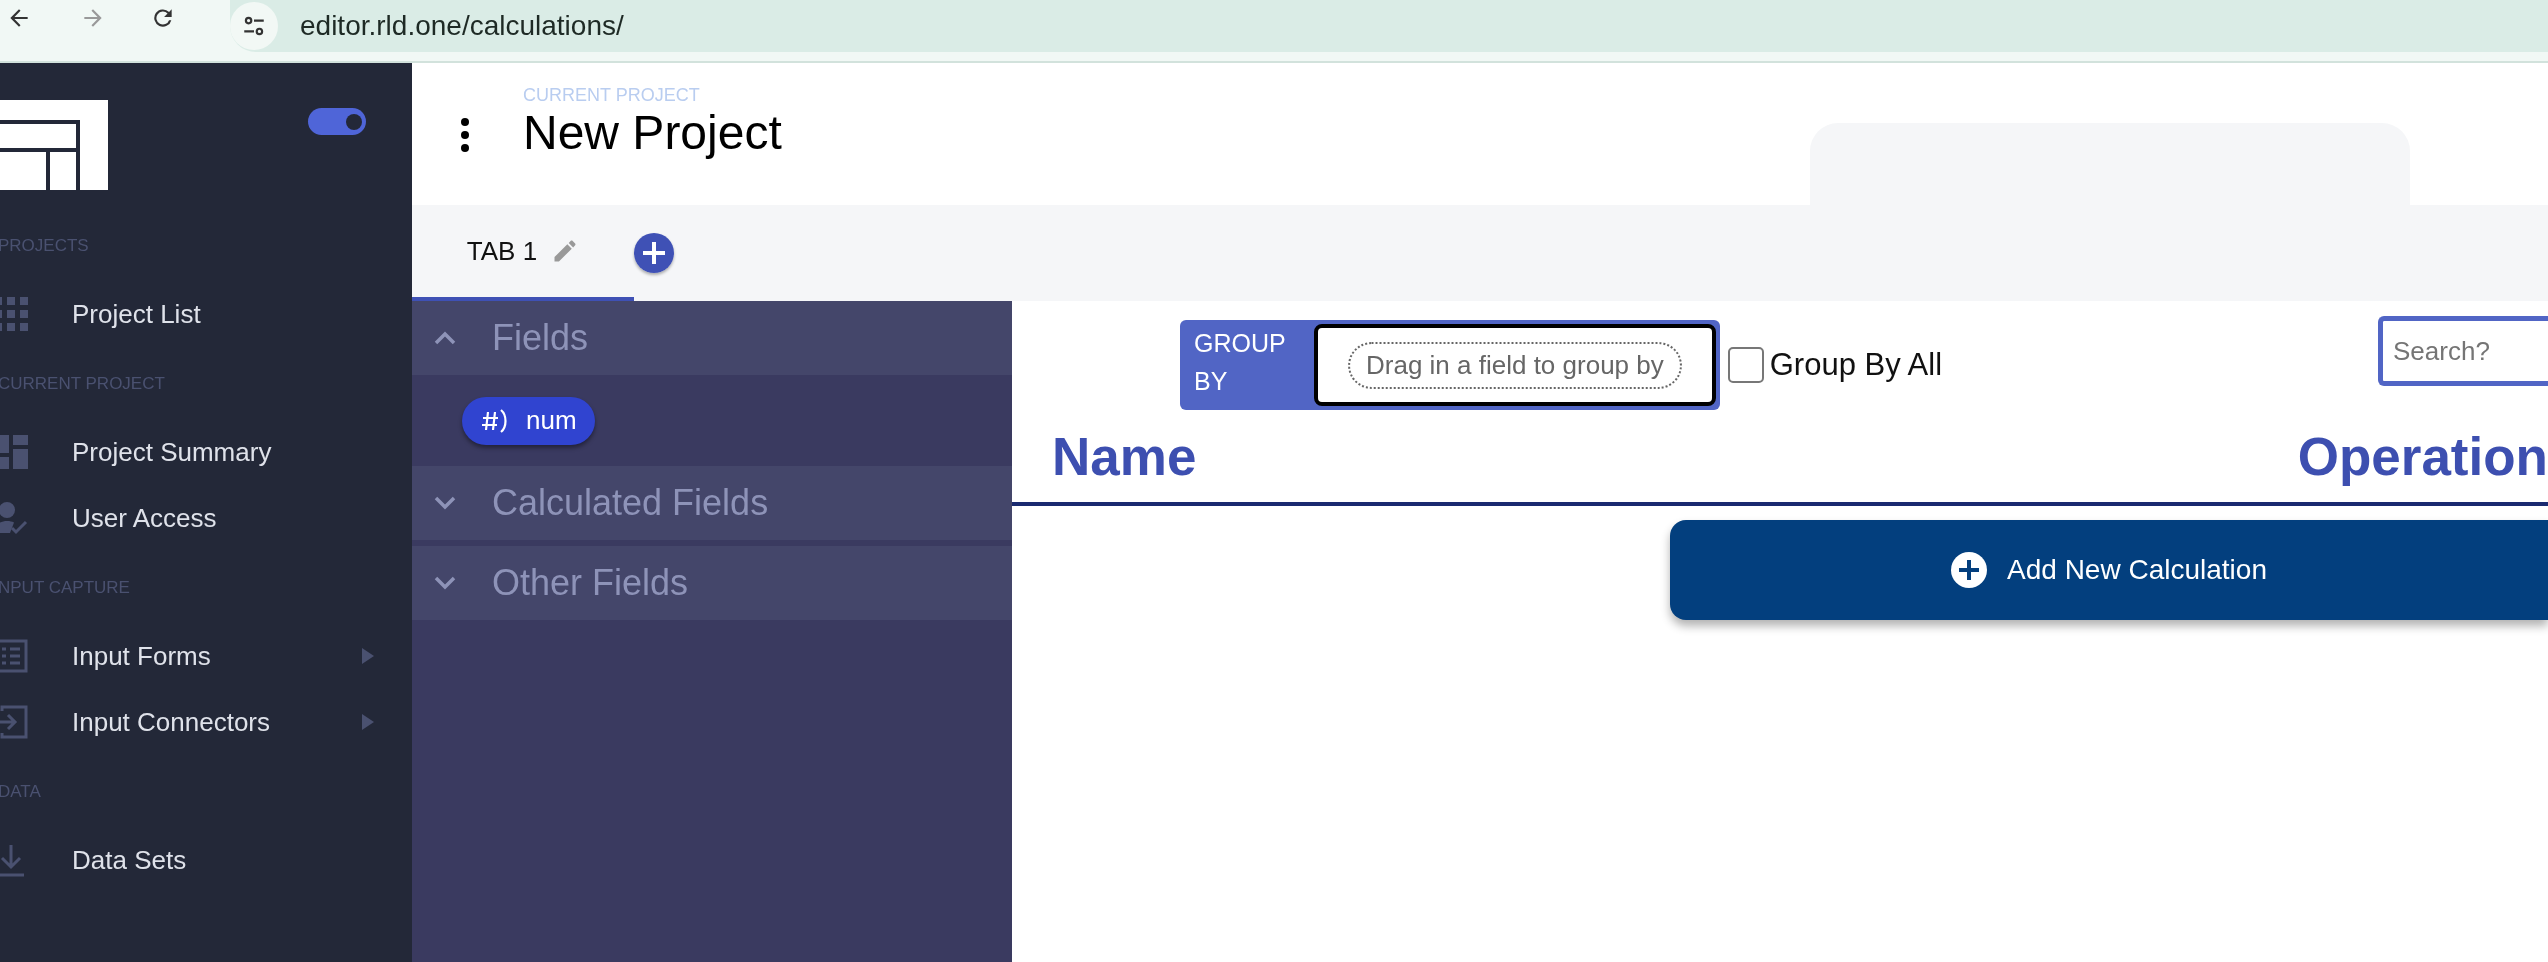  I want to click on enter-icon, so click(14, 722).